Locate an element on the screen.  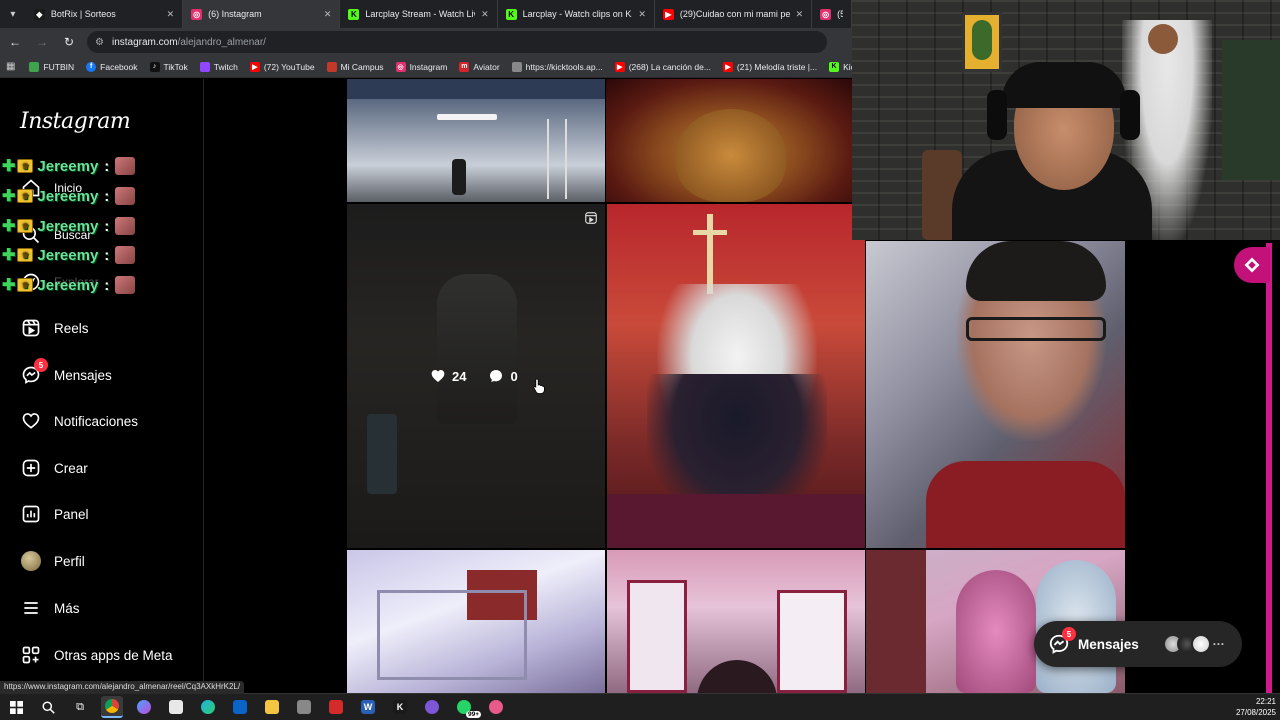
bookmark-aviator: m Aviator is located at coordinates (479, 66).